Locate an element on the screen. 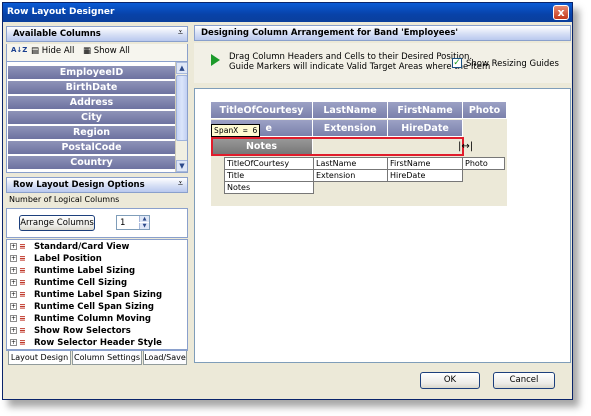 The width and height of the screenshot is (591, 416). left-panel-tabs: Layout Design Column Settings Load/Save is located at coordinates (97, 358).